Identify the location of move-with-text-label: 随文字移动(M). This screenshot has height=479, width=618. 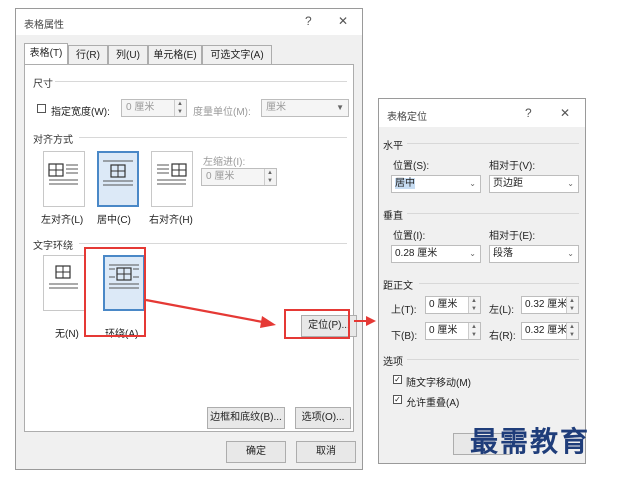
(438, 383).